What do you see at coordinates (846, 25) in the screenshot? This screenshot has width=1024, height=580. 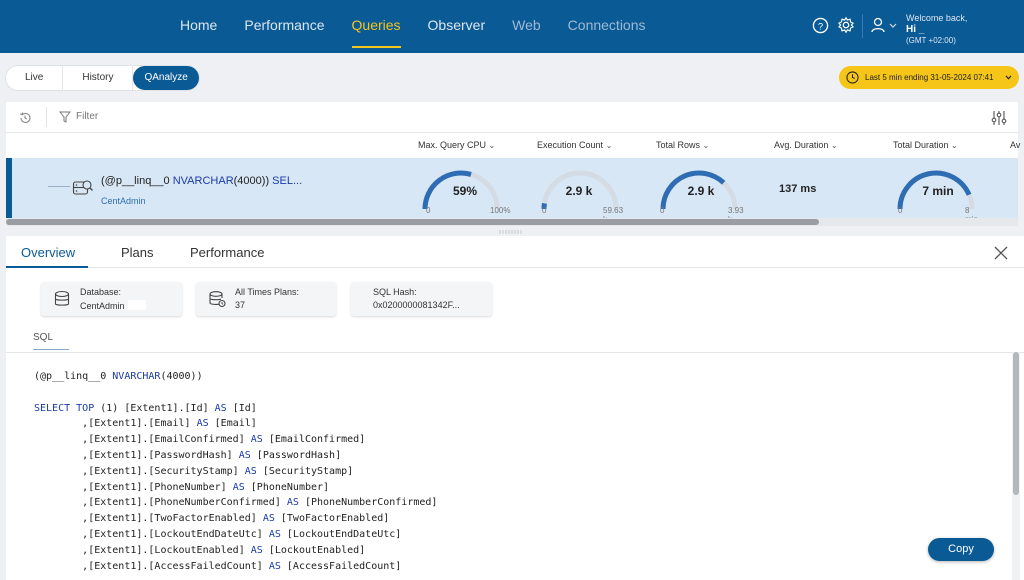 I see `gear-icon` at bounding box center [846, 25].